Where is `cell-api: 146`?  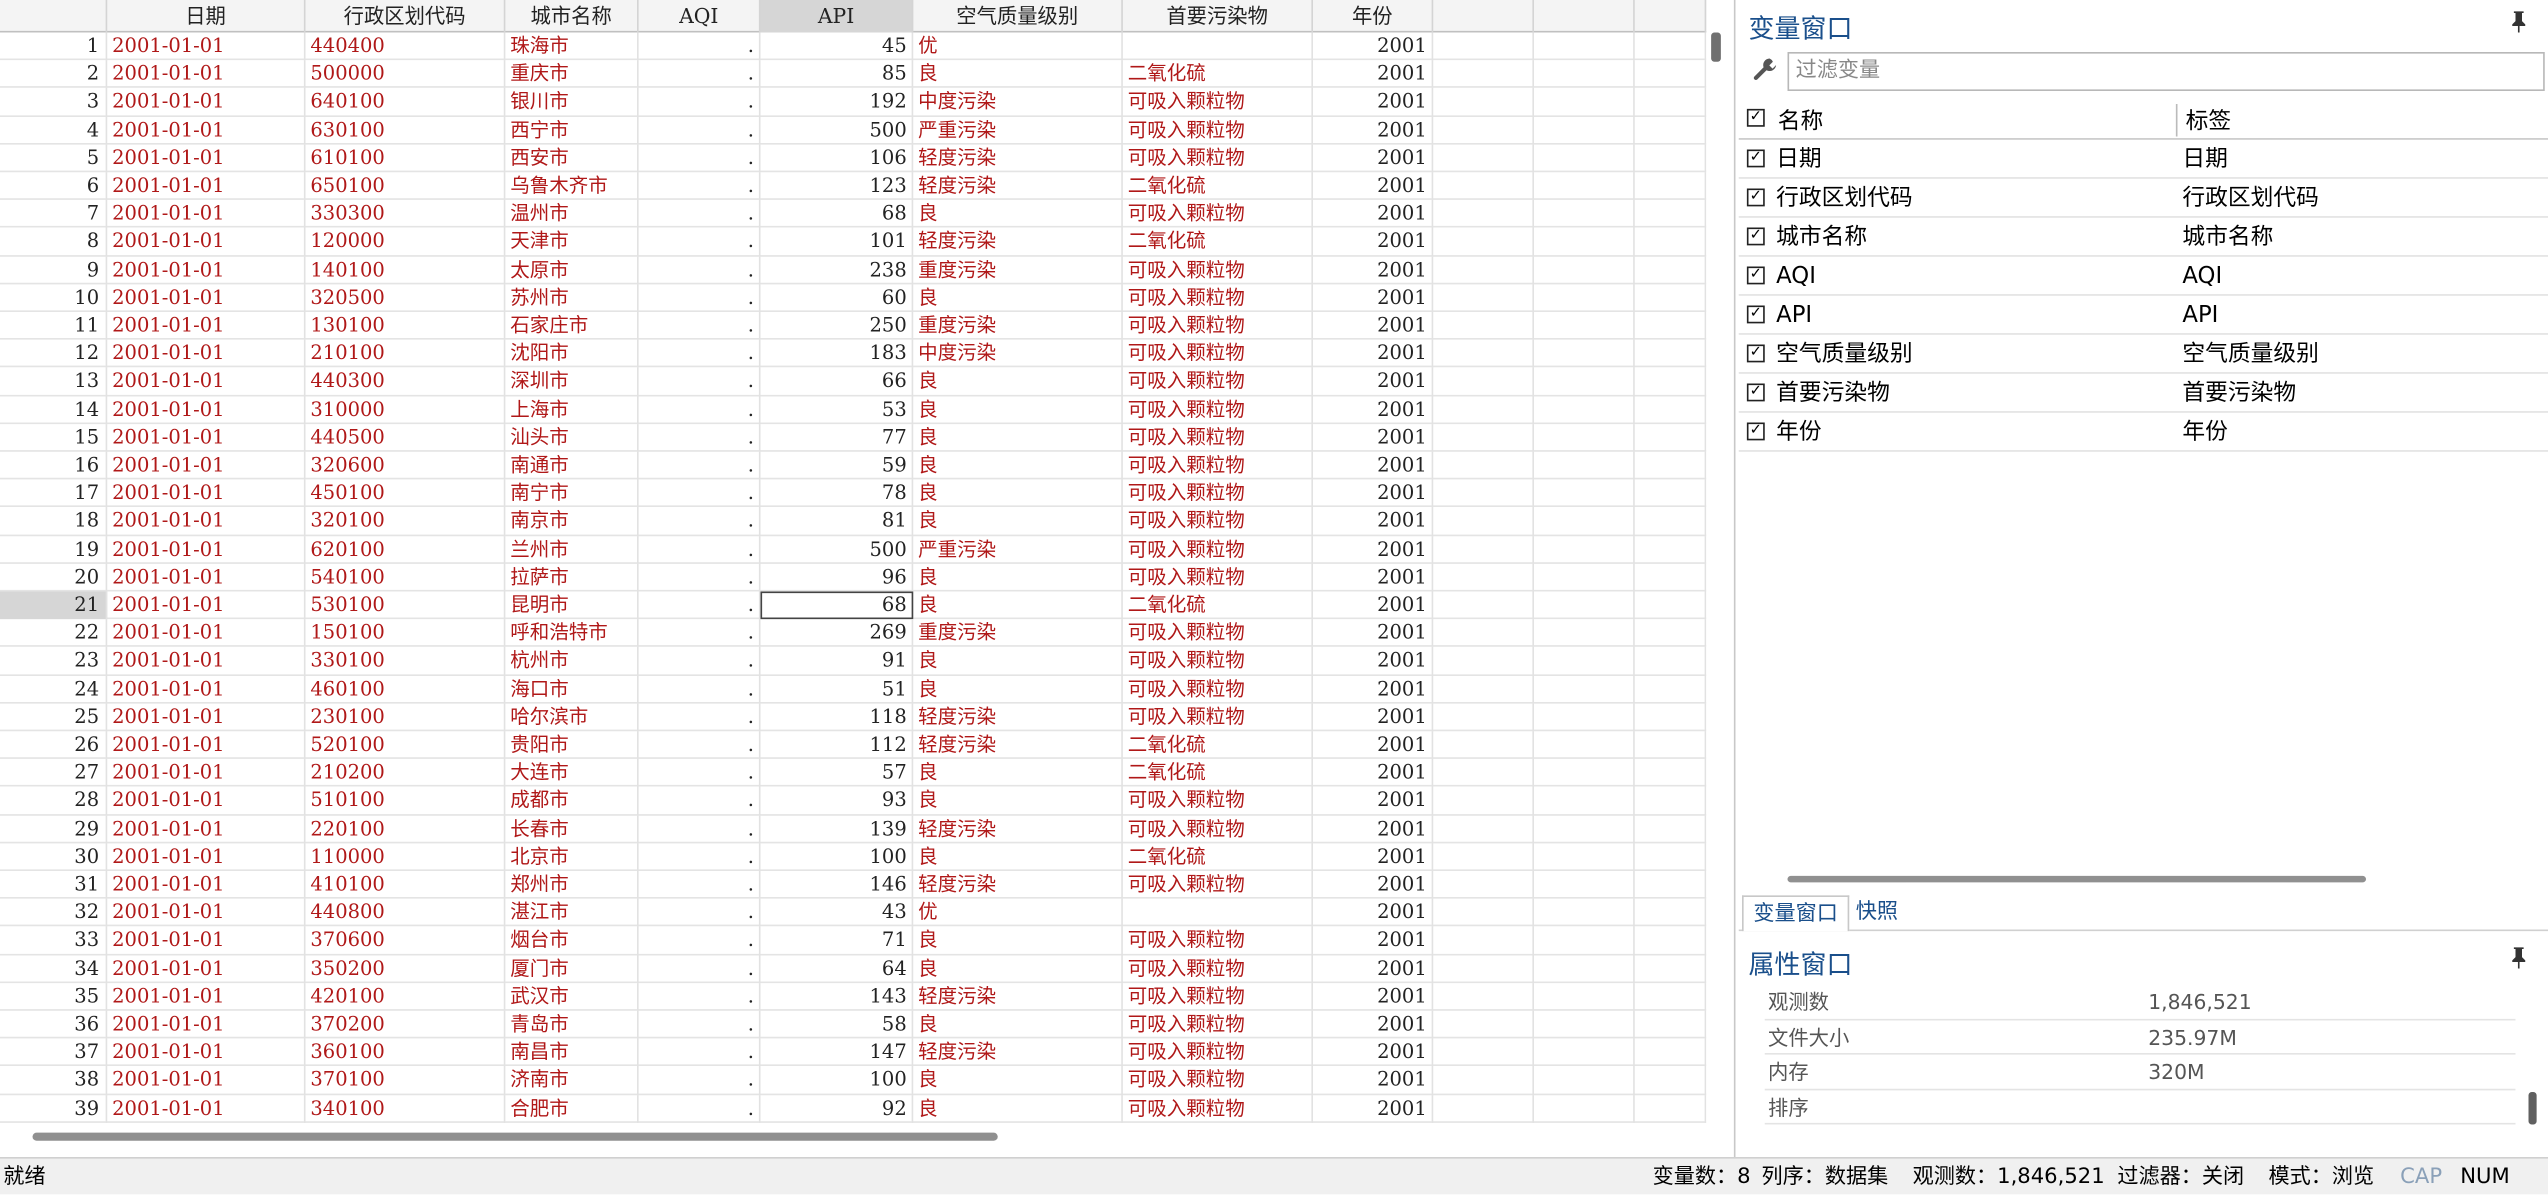 cell-api: 146 is located at coordinates (837, 885).